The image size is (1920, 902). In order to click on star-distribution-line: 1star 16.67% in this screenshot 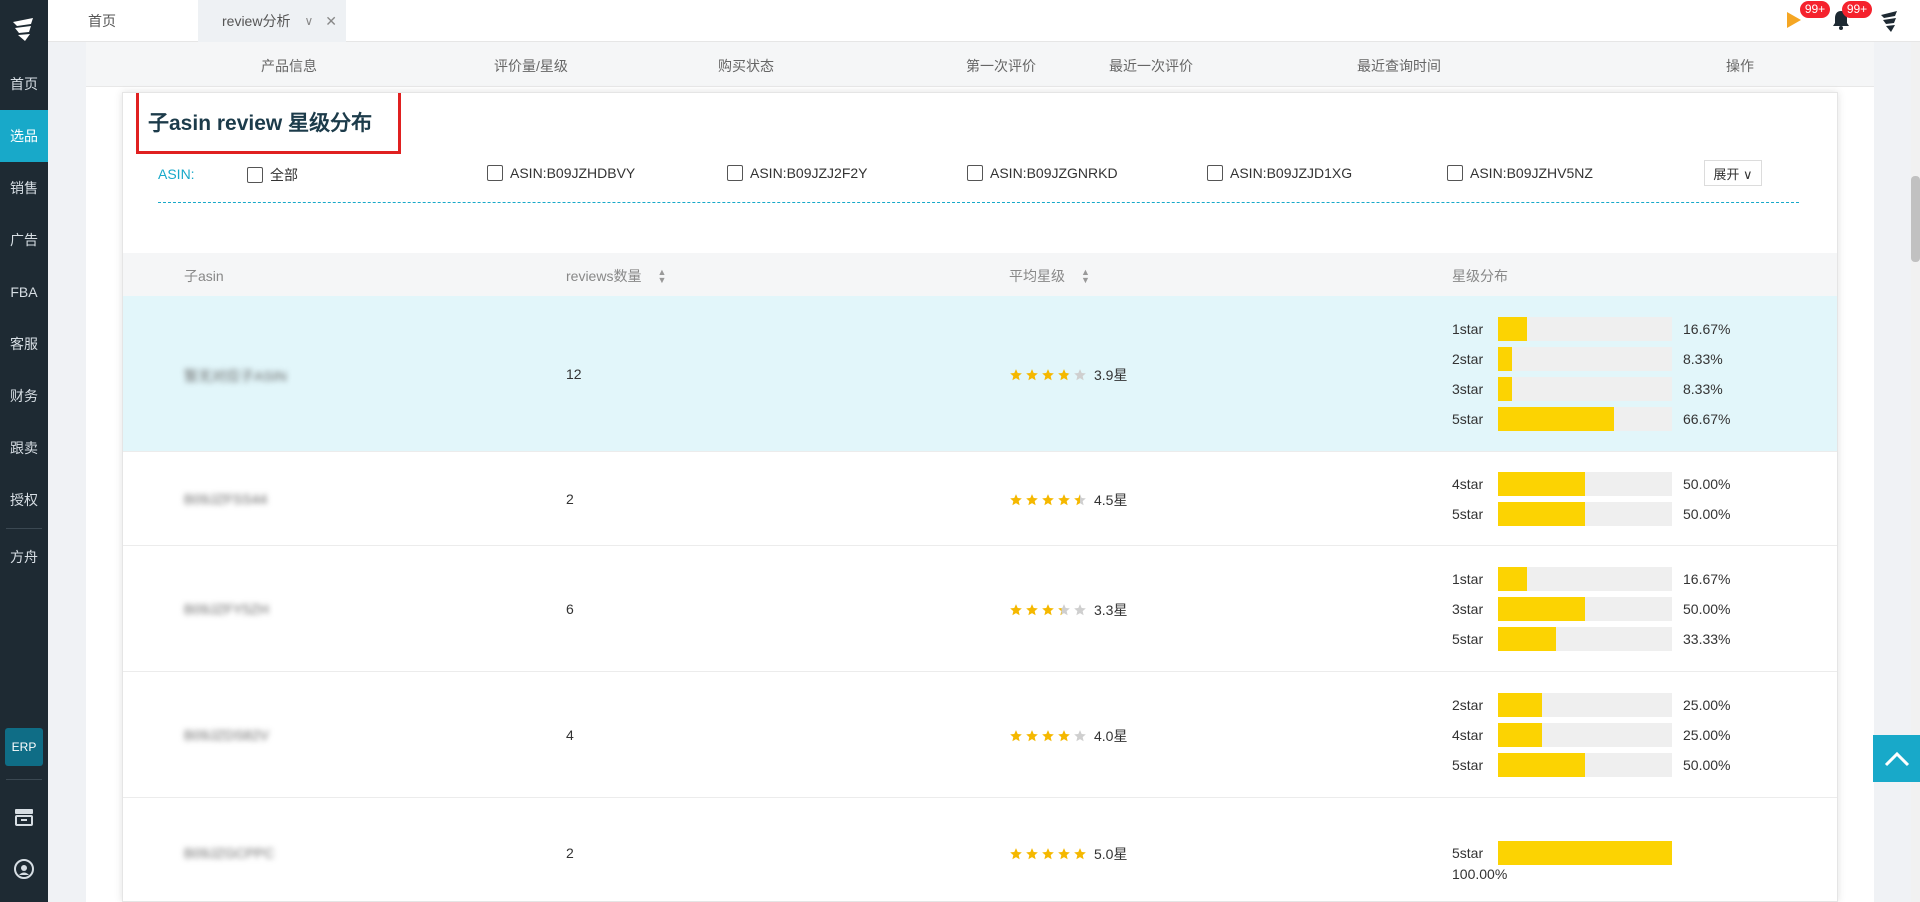, I will do `click(1591, 579)`.